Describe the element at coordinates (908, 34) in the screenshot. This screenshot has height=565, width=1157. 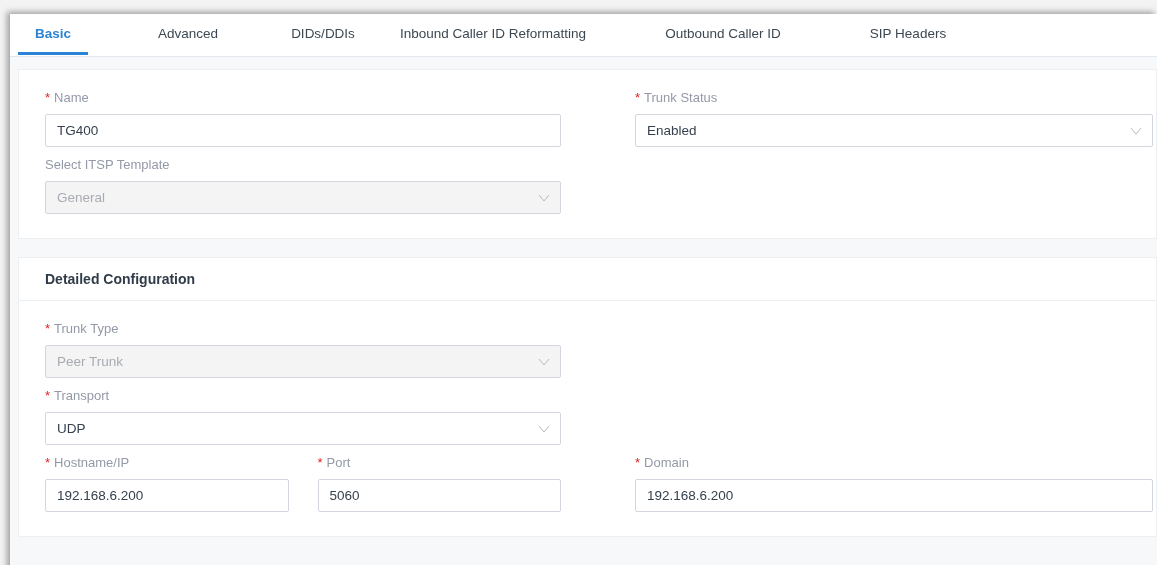
I see `tab: SIP Headers` at that location.